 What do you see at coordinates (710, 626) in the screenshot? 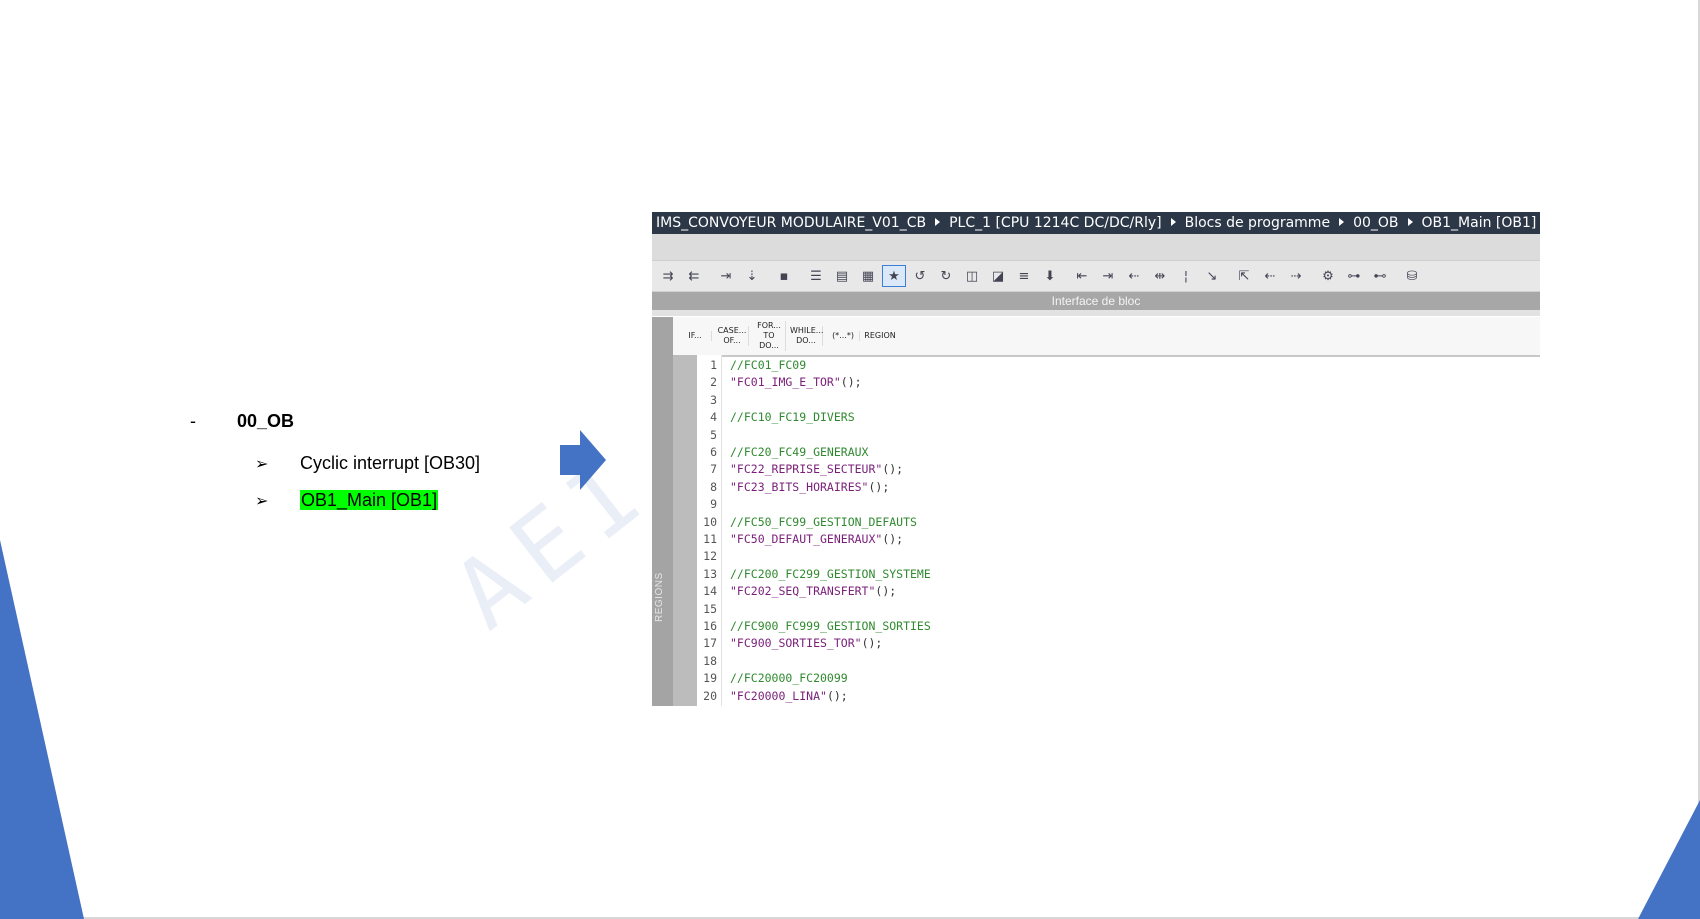
I see `line-number: 16` at bounding box center [710, 626].